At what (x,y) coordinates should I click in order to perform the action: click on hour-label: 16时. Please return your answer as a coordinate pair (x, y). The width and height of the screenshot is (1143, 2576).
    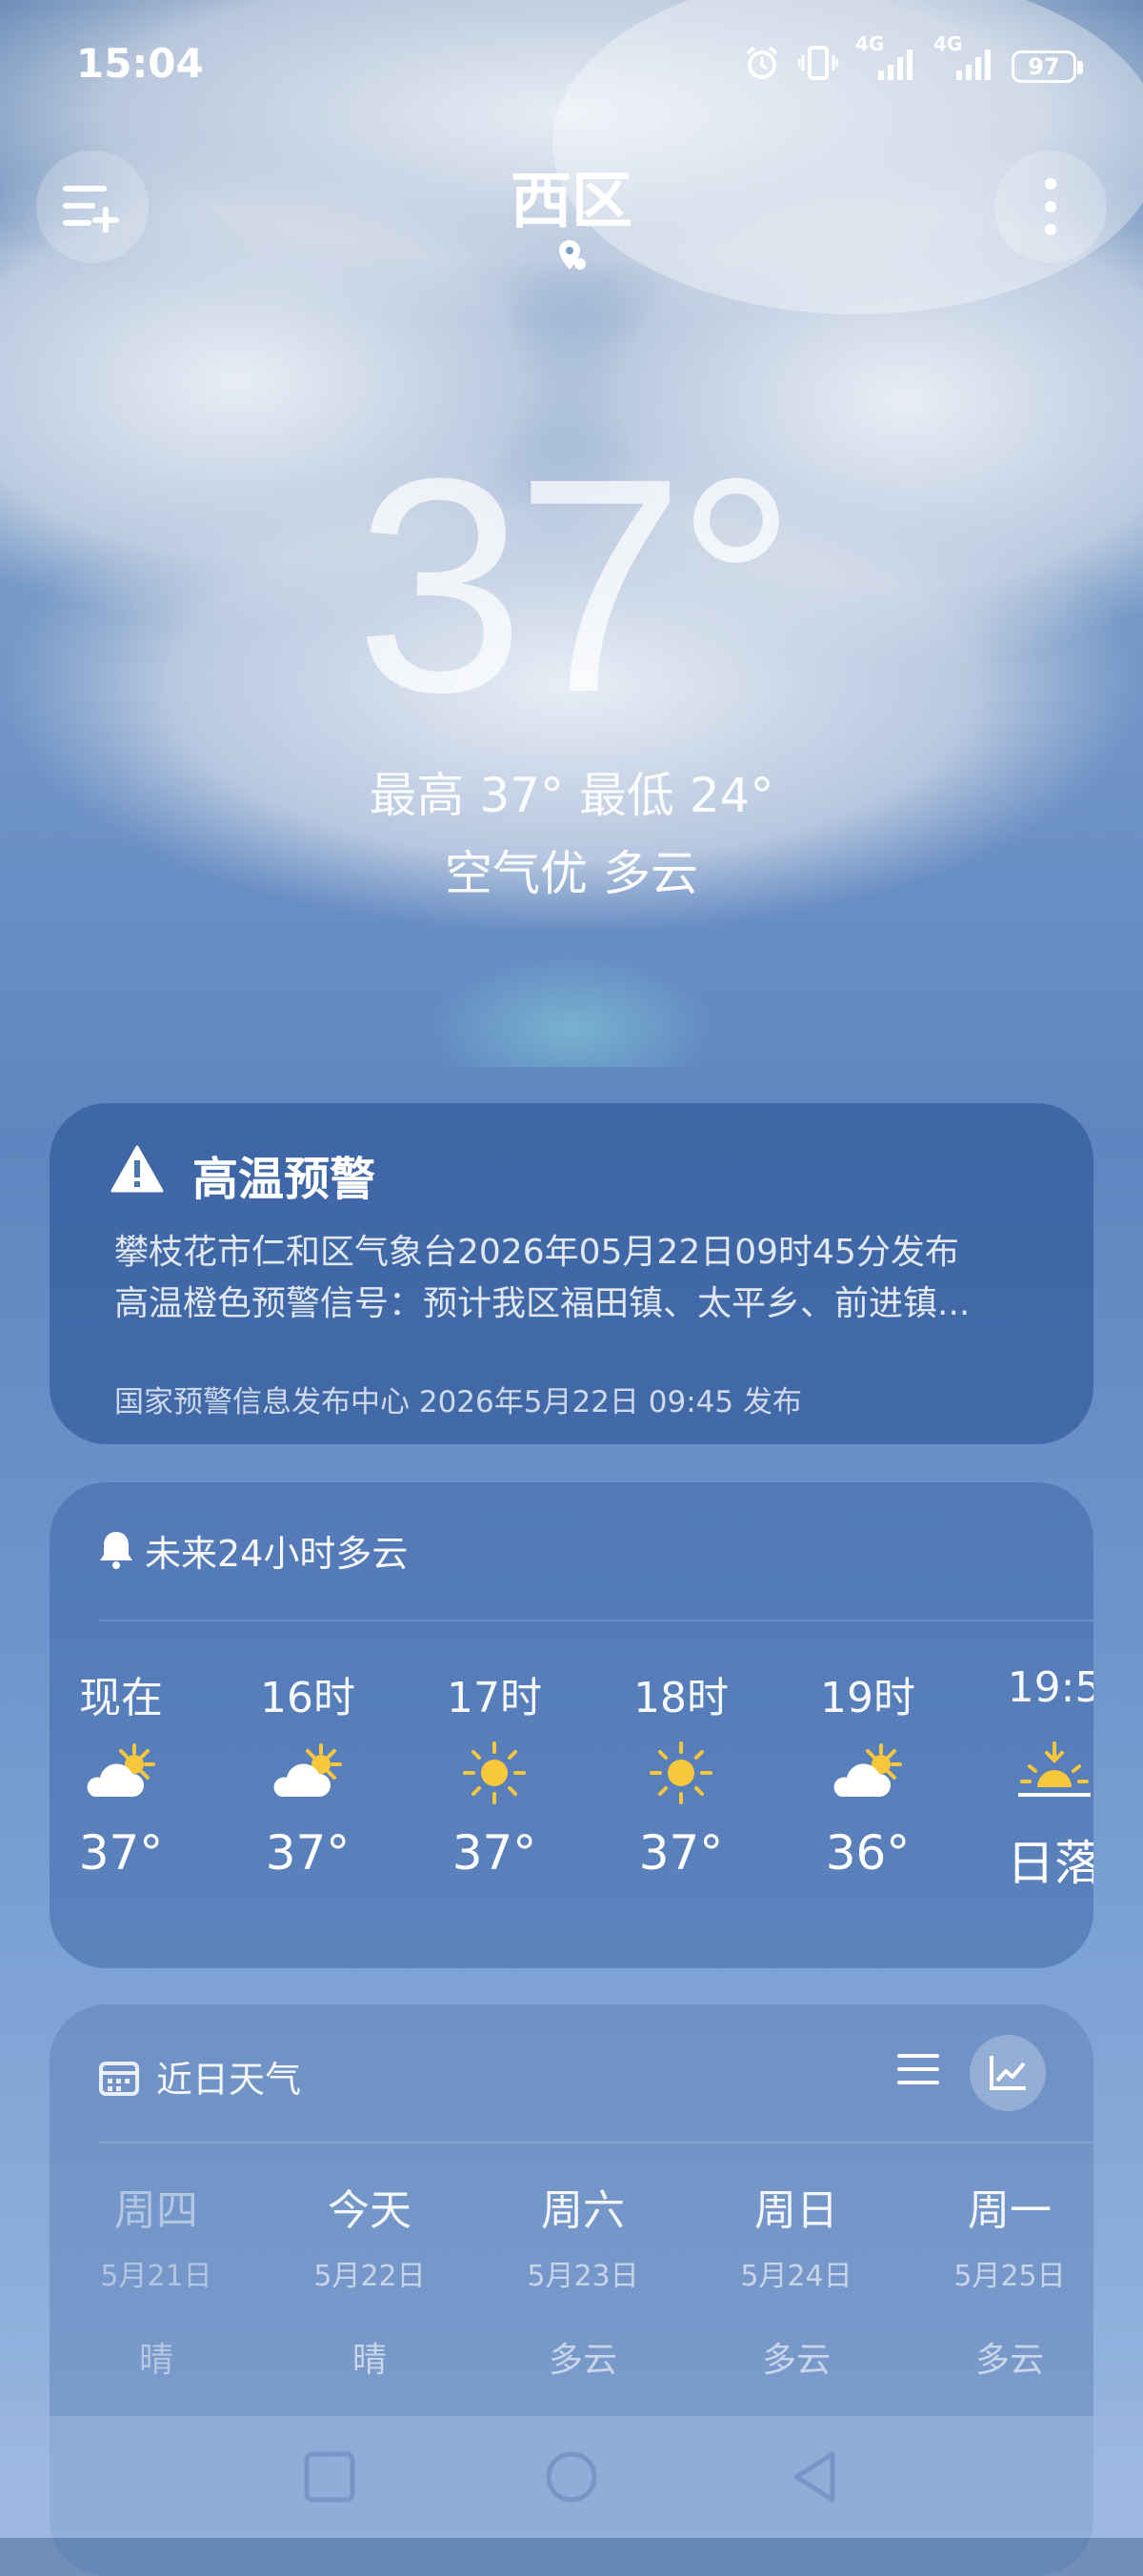
    Looking at the image, I should click on (307, 1698).